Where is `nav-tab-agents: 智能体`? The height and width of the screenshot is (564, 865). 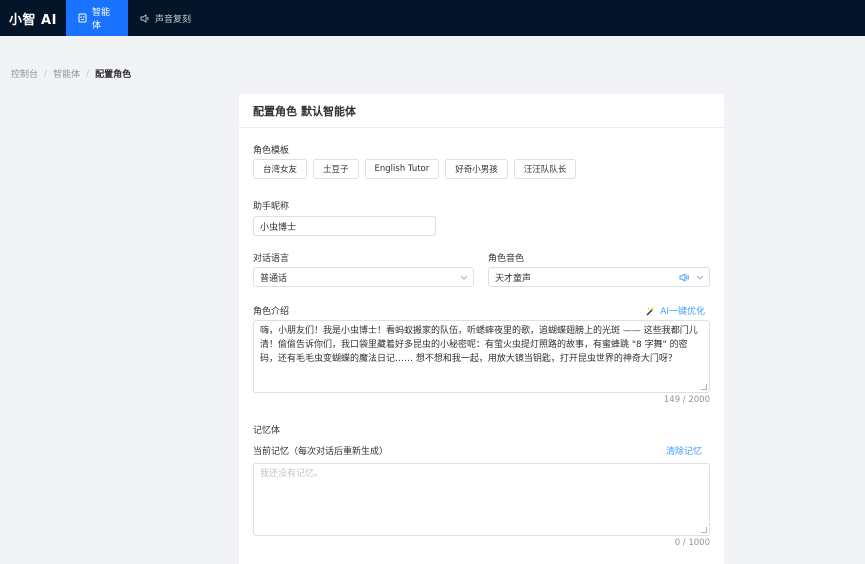
nav-tab-agents: 智能体 is located at coordinates (97, 18).